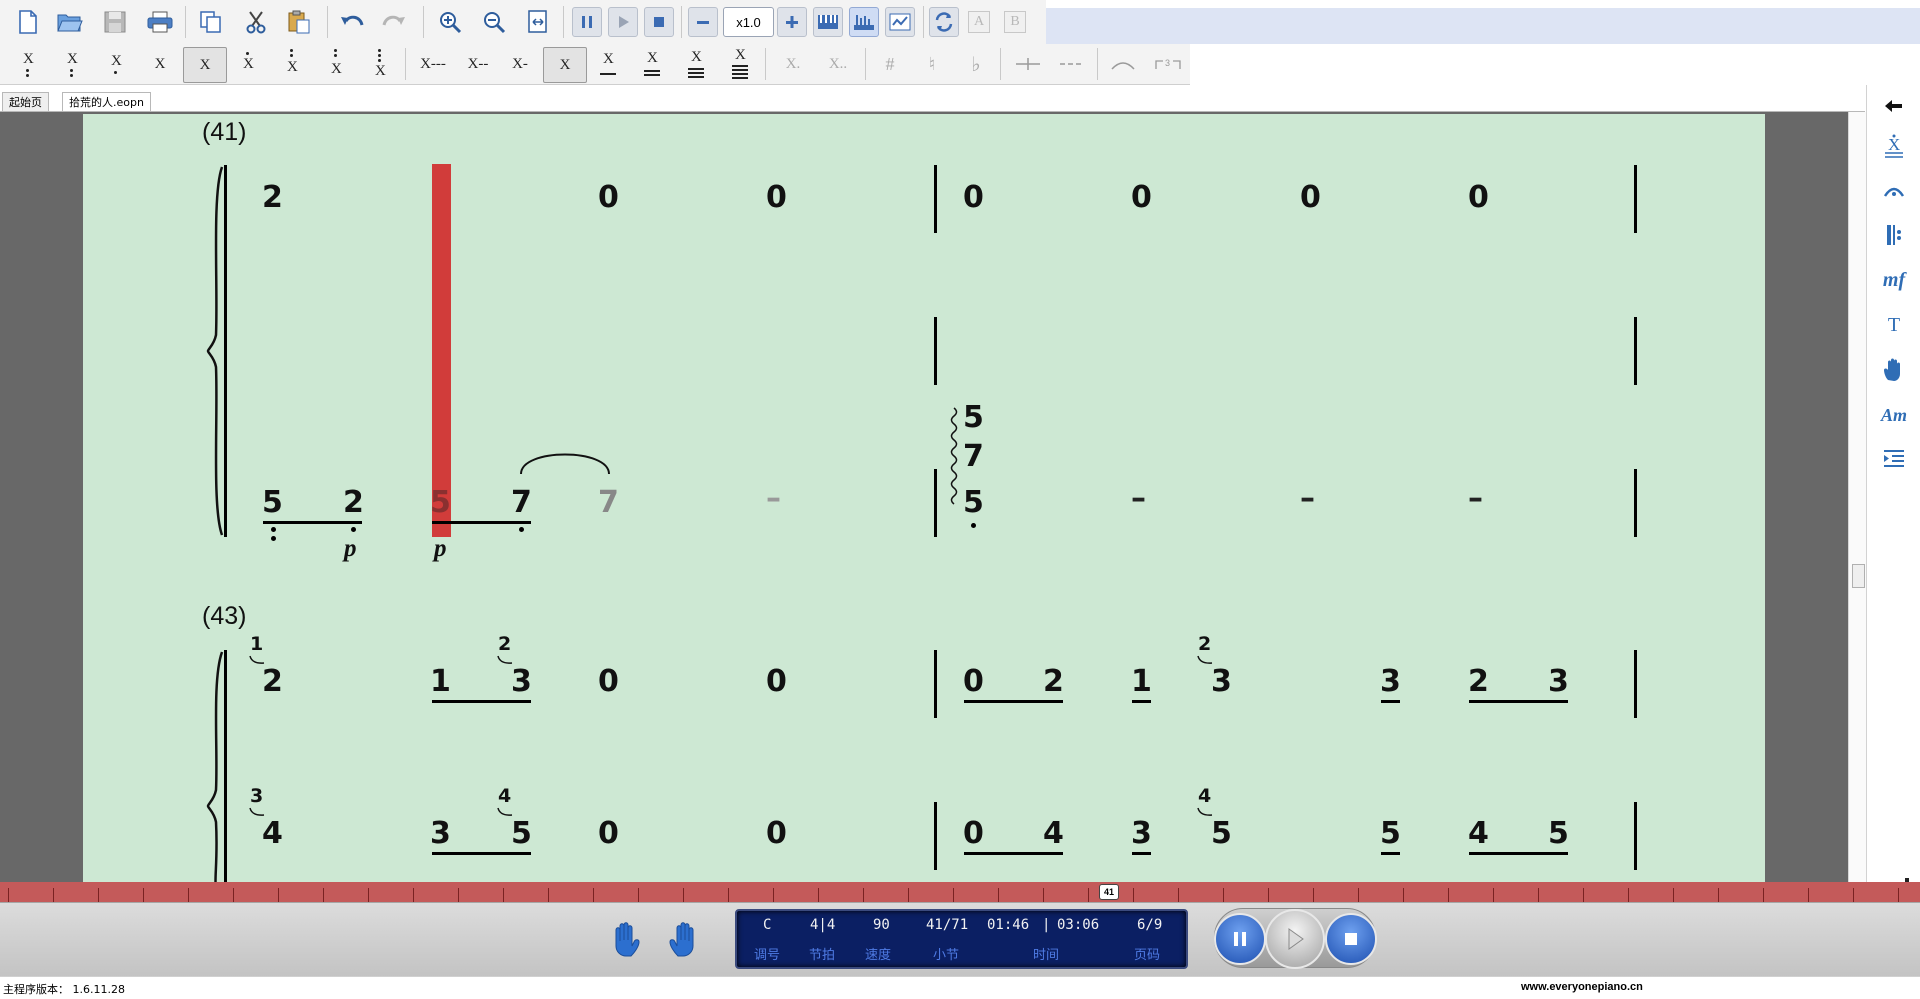  What do you see at coordinates (1894, 191) in the screenshot?
I see `slur-tool-icon` at bounding box center [1894, 191].